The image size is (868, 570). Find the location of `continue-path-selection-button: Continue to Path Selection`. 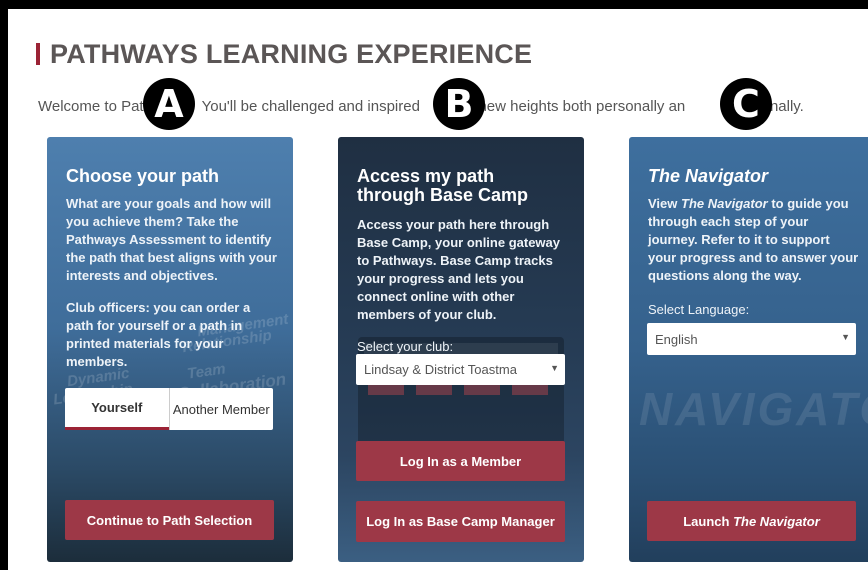

continue-path-selection-button: Continue to Path Selection is located at coordinates (169, 520).